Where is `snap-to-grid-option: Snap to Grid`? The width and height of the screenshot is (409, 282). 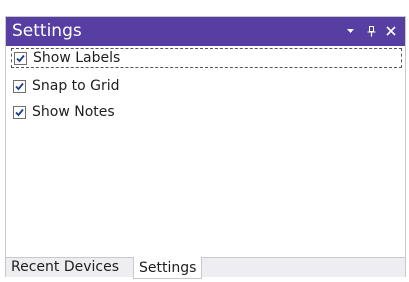 snap-to-grid-option: Snap to Grid is located at coordinates (65, 86).